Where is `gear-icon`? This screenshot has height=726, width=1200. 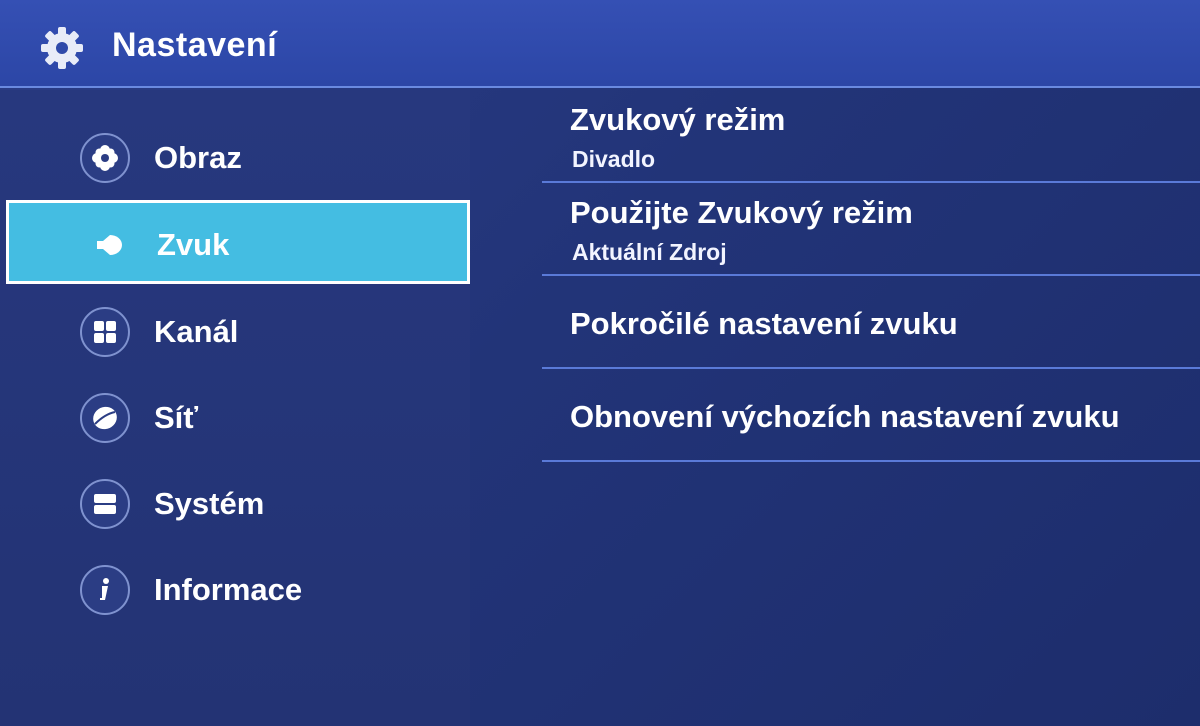 gear-icon is located at coordinates (62, 48).